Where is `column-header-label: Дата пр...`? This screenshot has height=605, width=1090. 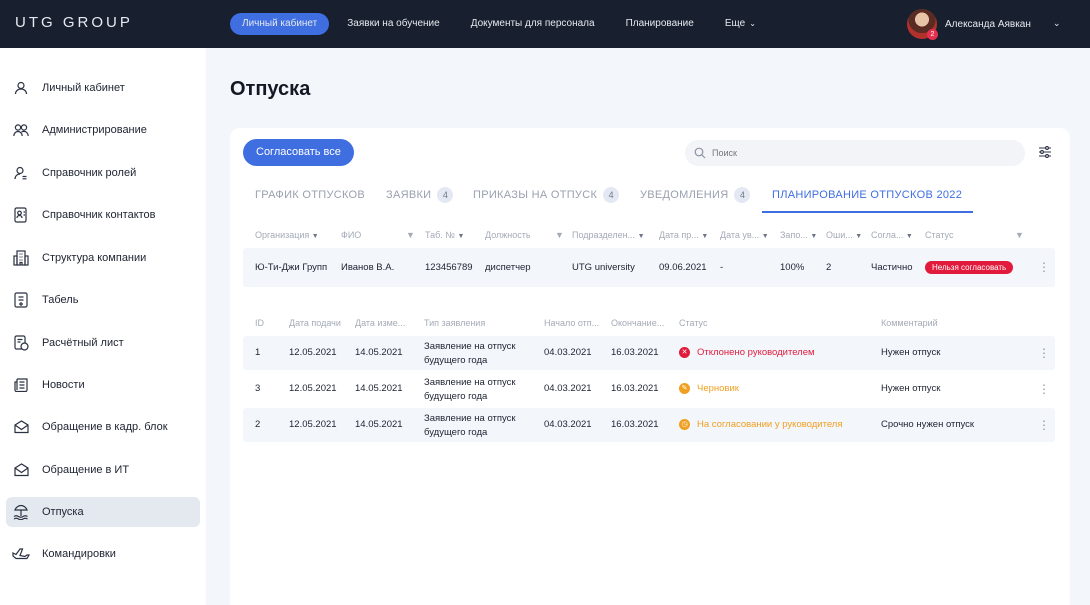
column-header-label: Дата пр... is located at coordinates (679, 235).